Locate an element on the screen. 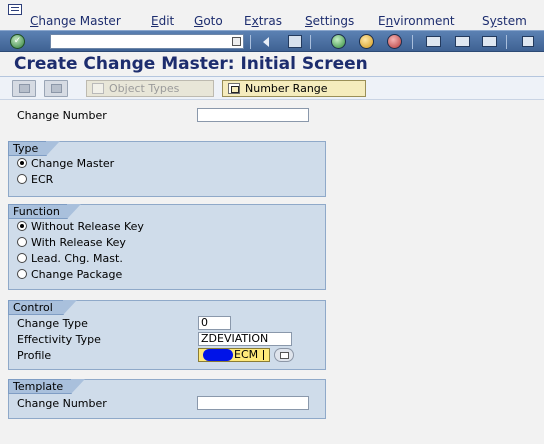 The height and width of the screenshot is (444, 544). function-group-title: Function is located at coordinates (44, 211).